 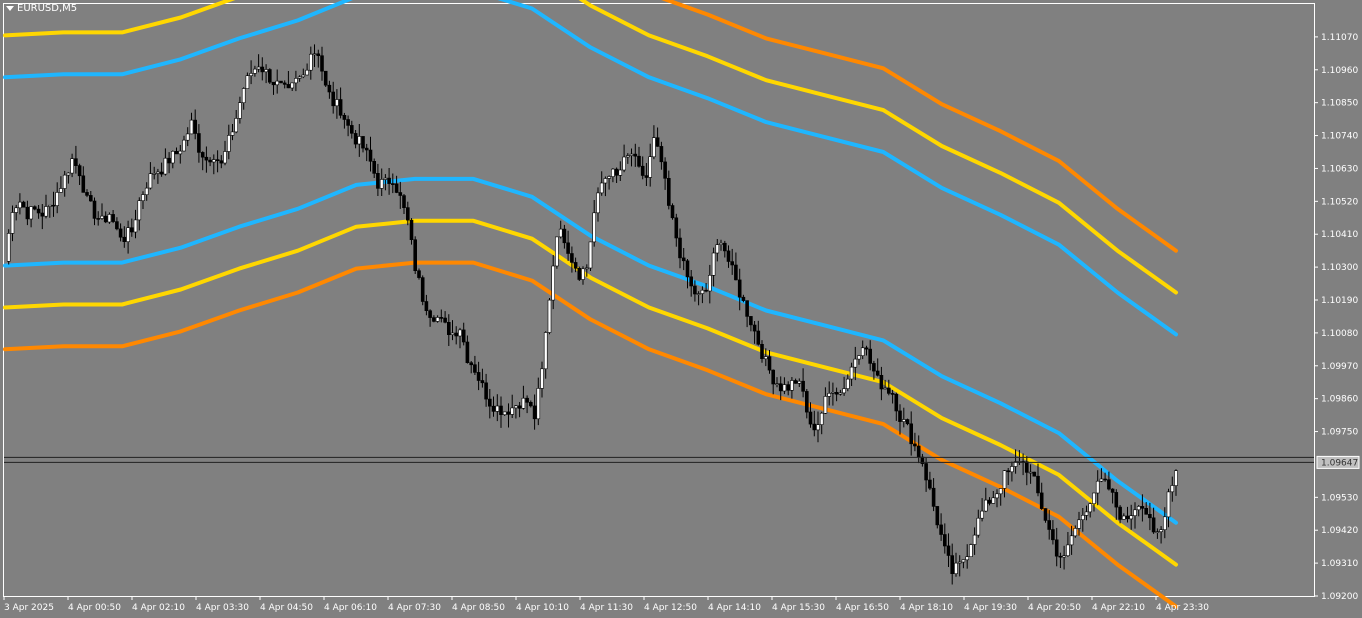 What do you see at coordinates (670, 608) in the screenshot?
I see `time-tick-label: 4 Apr 12:50` at bounding box center [670, 608].